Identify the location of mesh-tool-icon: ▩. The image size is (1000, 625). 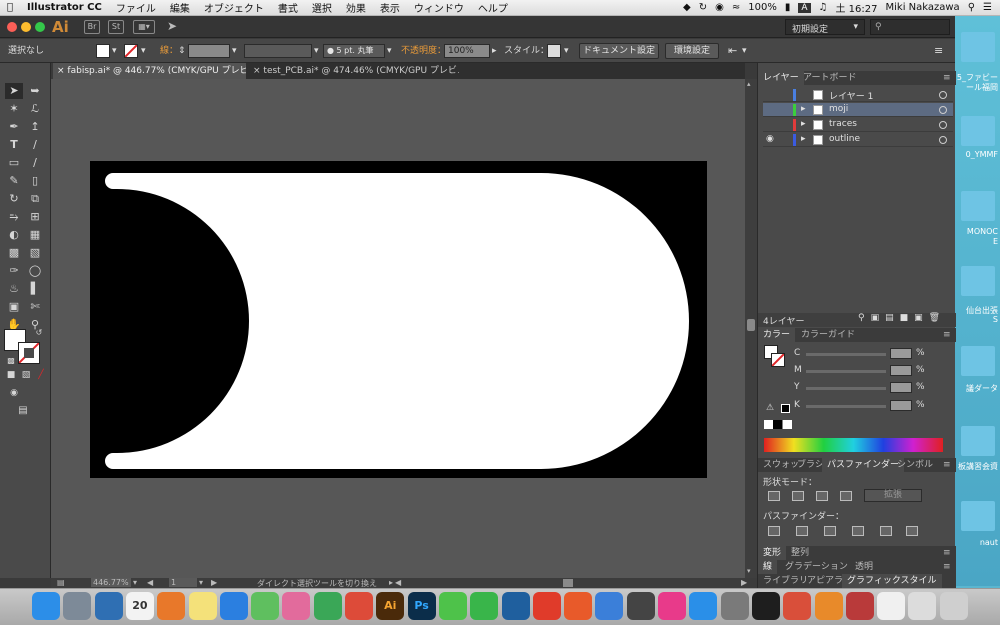
(14, 253).